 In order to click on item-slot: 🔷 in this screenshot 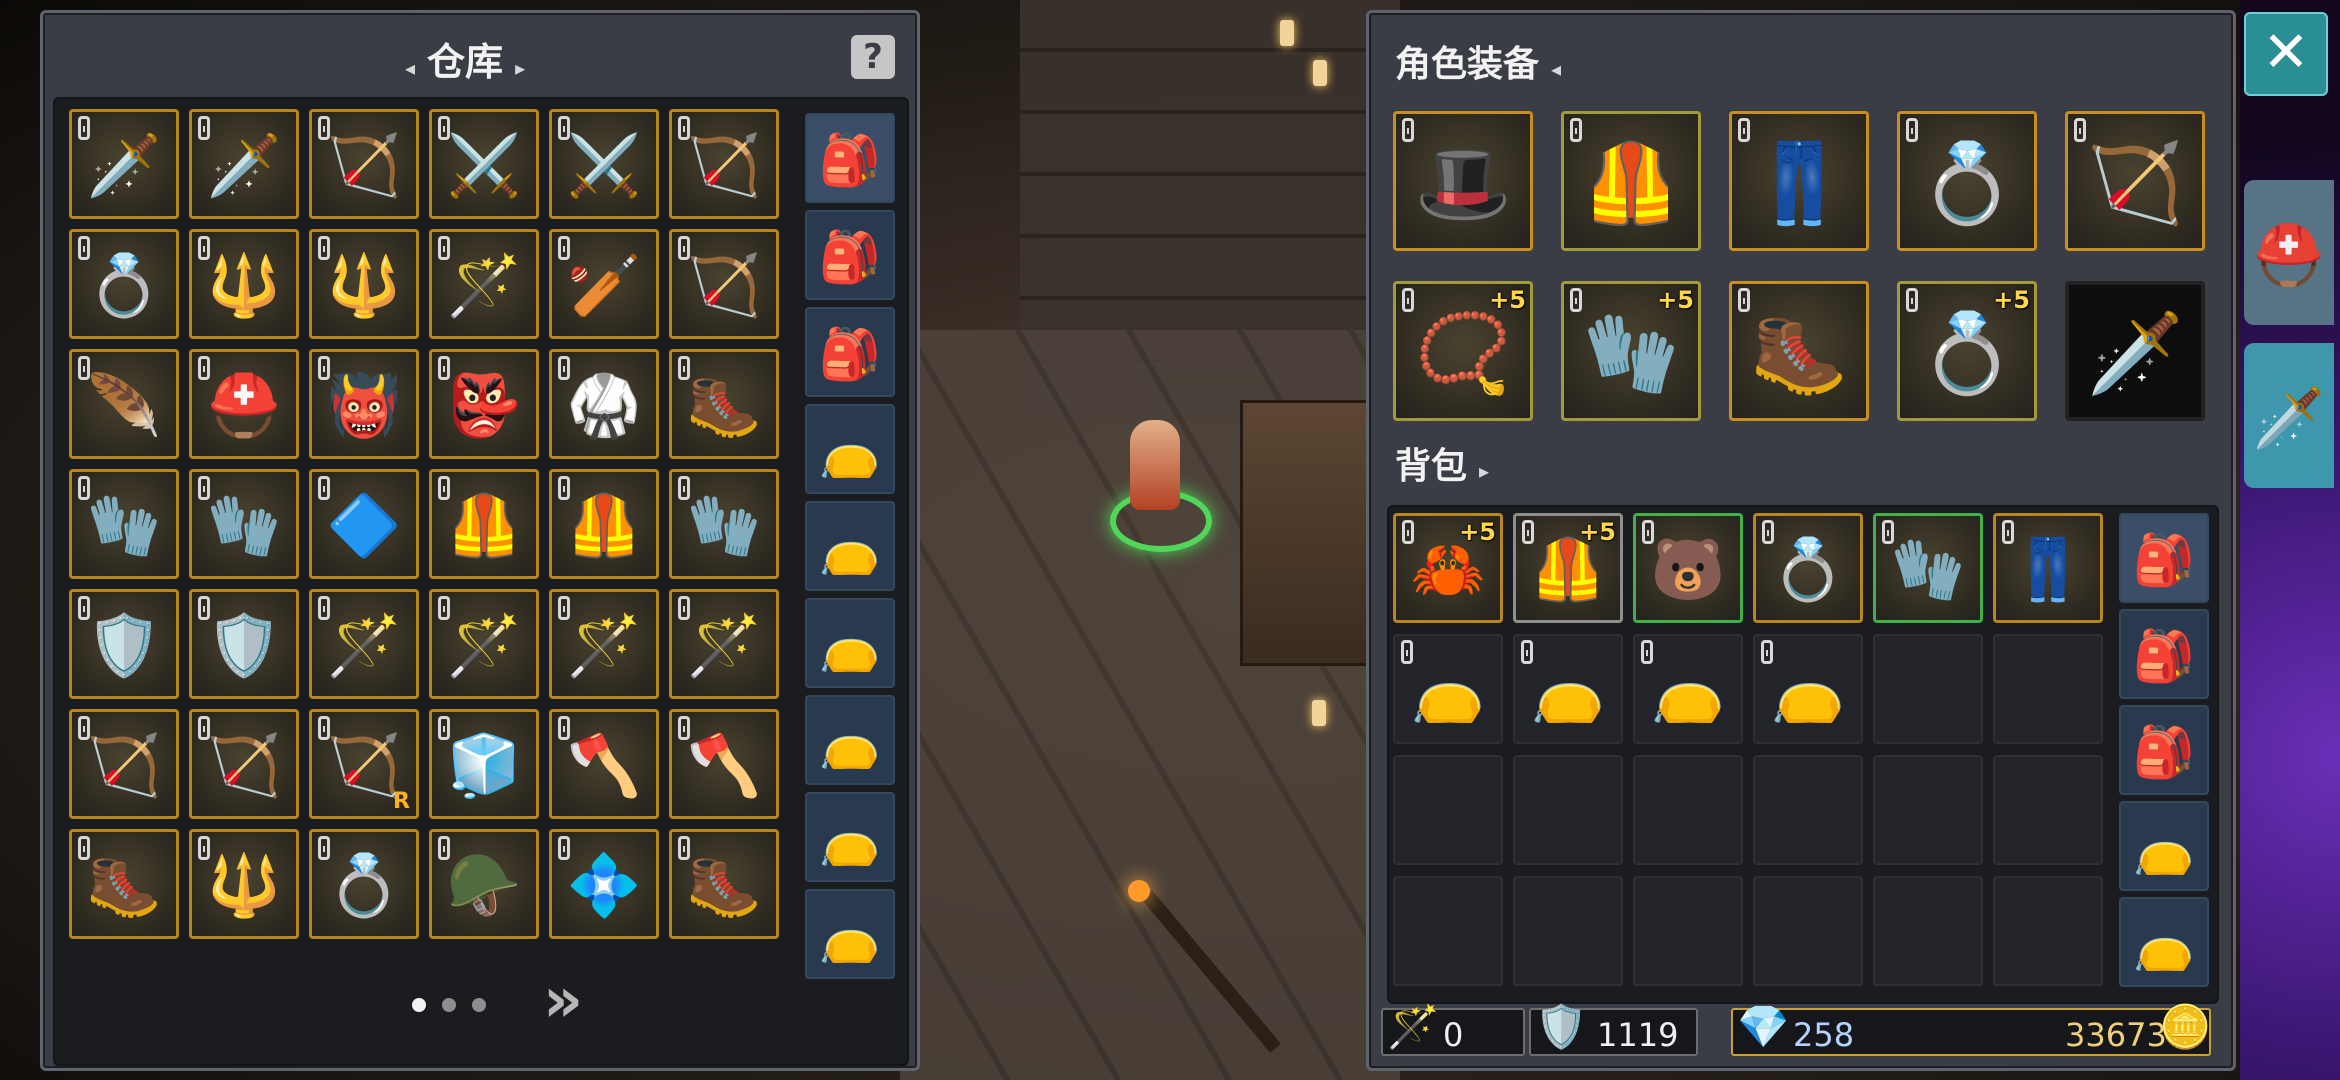, I will do `click(364, 524)`.